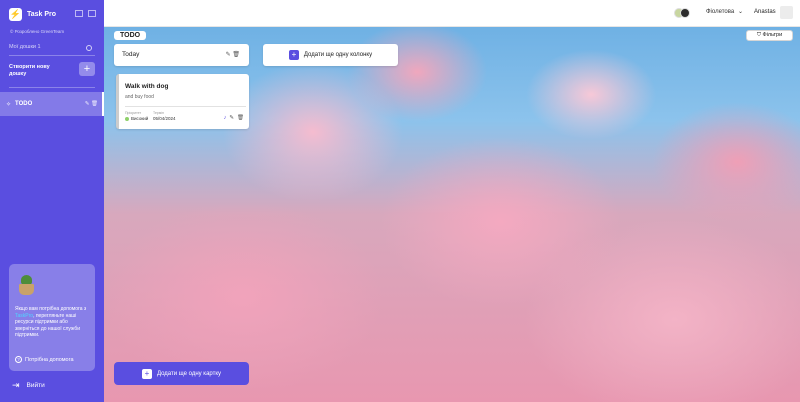 The width and height of the screenshot is (800, 402). I want to click on sparkle-icon: ✧, so click(9, 104).